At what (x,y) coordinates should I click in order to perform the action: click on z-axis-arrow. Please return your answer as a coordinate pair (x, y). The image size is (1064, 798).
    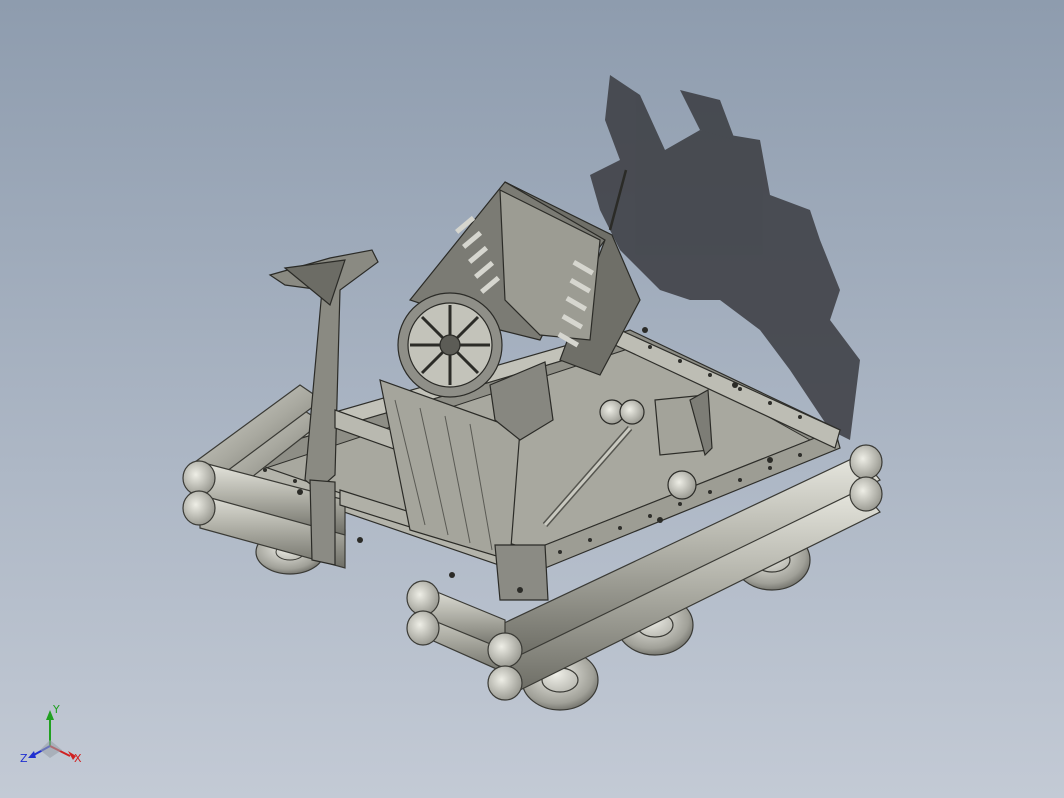
    Looking at the image, I should click on (32, 754).